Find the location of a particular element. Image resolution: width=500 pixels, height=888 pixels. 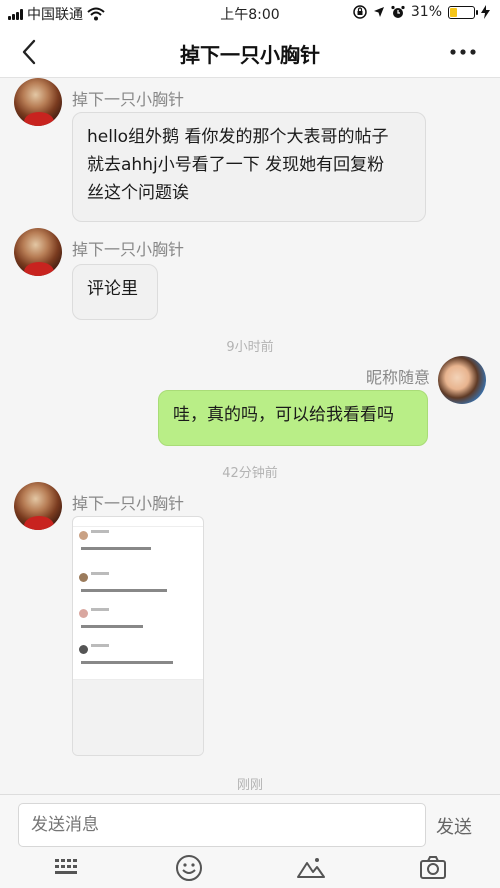

composer-bar: 发送 is located at coordinates (250, 841).